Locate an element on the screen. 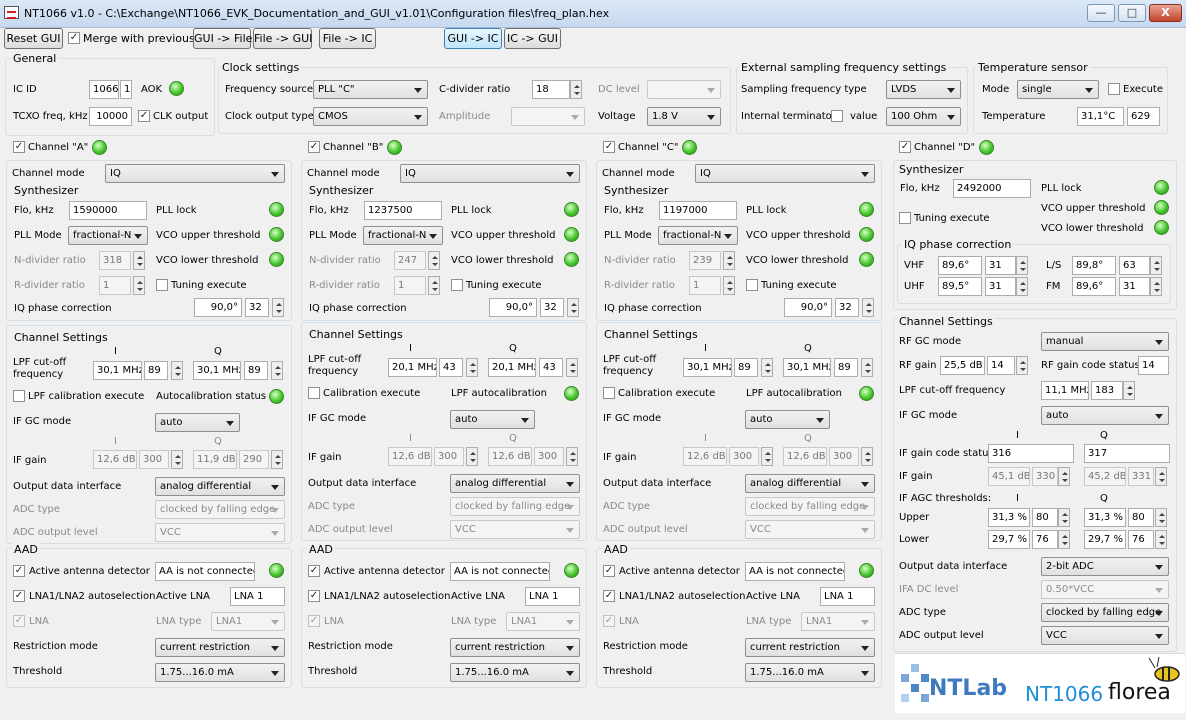 The height and width of the screenshot is (720, 1186). chd-ifa-select: 0.50*VCC is located at coordinates (1105, 589).